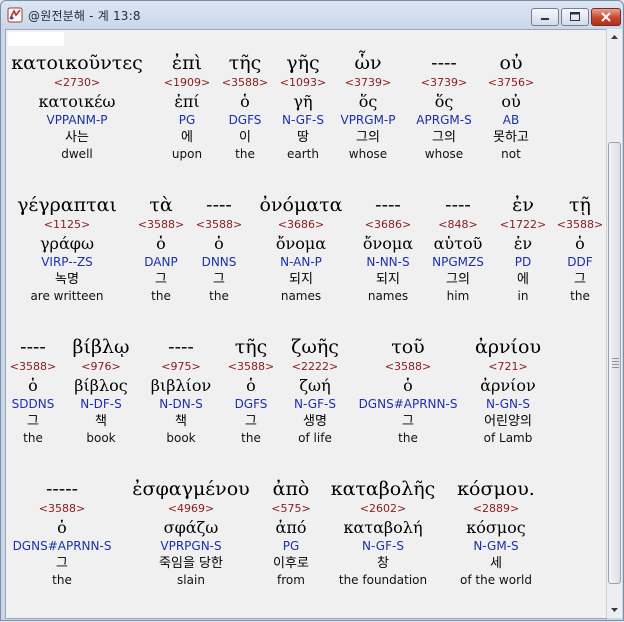 The height and width of the screenshot is (622, 624). Describe the element at coordinates (383, 563) in the screenshot. I see `korean-gloss: 창` at that location.